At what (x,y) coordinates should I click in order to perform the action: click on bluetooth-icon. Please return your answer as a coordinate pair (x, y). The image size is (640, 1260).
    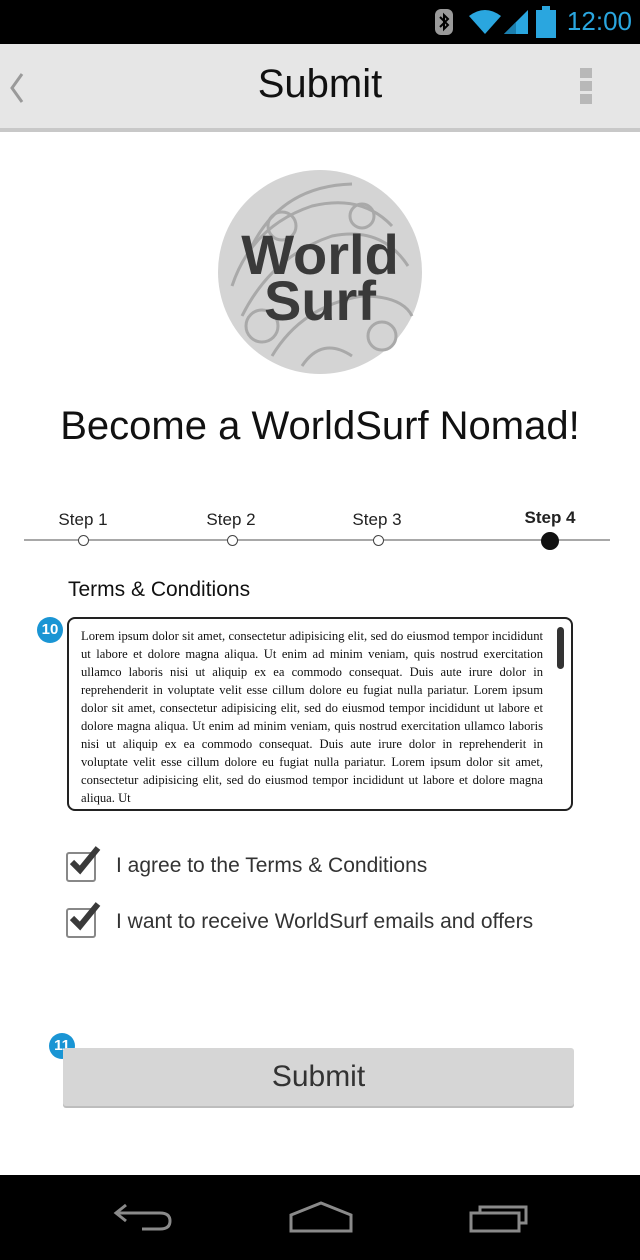
    Looking at the image, I should click on (444, 22).